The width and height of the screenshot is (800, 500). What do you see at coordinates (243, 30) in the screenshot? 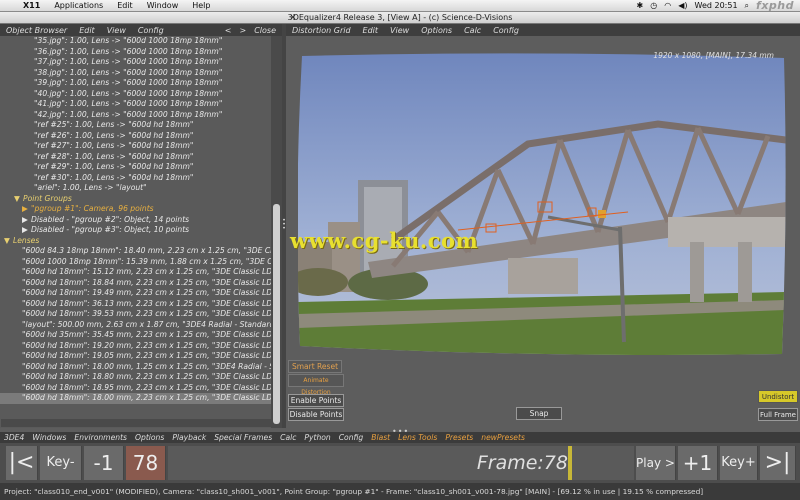
I see `ob-next-icon: >` at bounding box center [243, 30].